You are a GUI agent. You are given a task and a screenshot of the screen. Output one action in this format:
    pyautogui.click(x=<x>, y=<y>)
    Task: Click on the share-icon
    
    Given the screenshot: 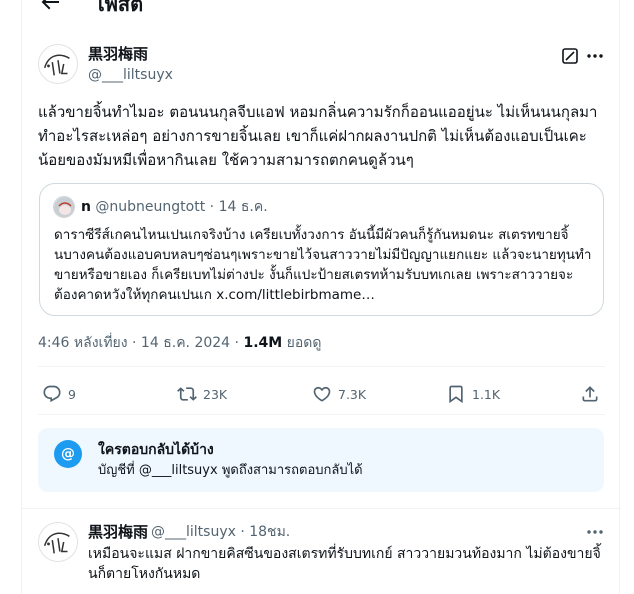 What is the action you would take?
    pyautogui.click(x=590, y=394)
    